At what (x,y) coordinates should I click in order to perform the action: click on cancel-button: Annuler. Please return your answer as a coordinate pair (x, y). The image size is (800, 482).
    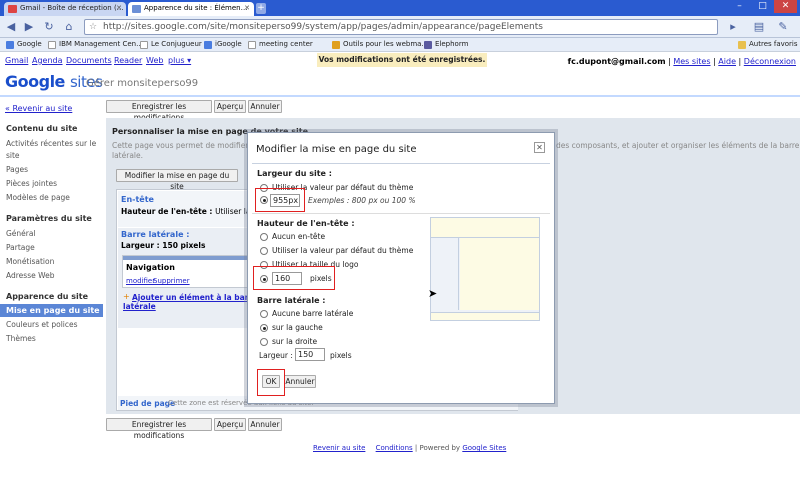
    Looking at the image, I should click on (265, 106).